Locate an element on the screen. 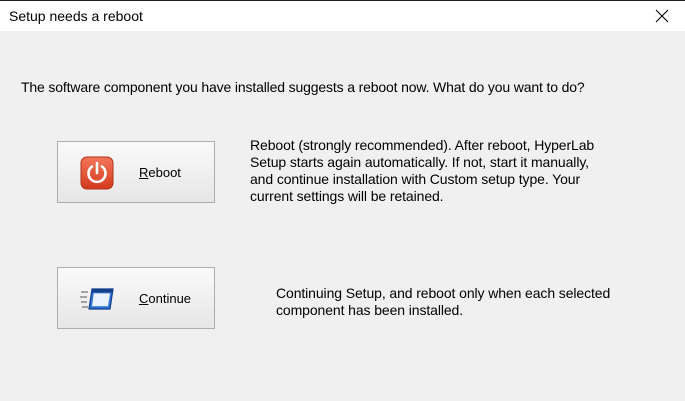 The width and height of the screenshot is (685, 401). title-bar: Setup needs a reboot is located at coordinates (342, 16).